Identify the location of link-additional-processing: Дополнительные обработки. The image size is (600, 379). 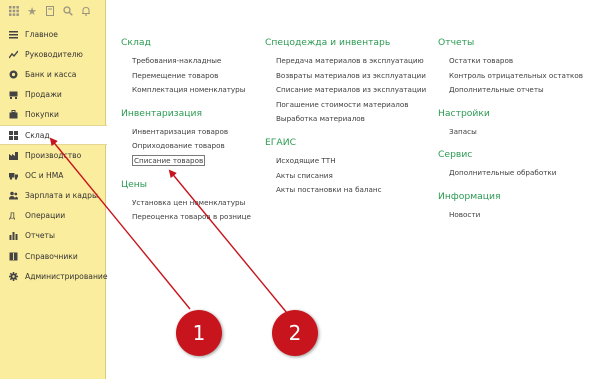
(516, 173).